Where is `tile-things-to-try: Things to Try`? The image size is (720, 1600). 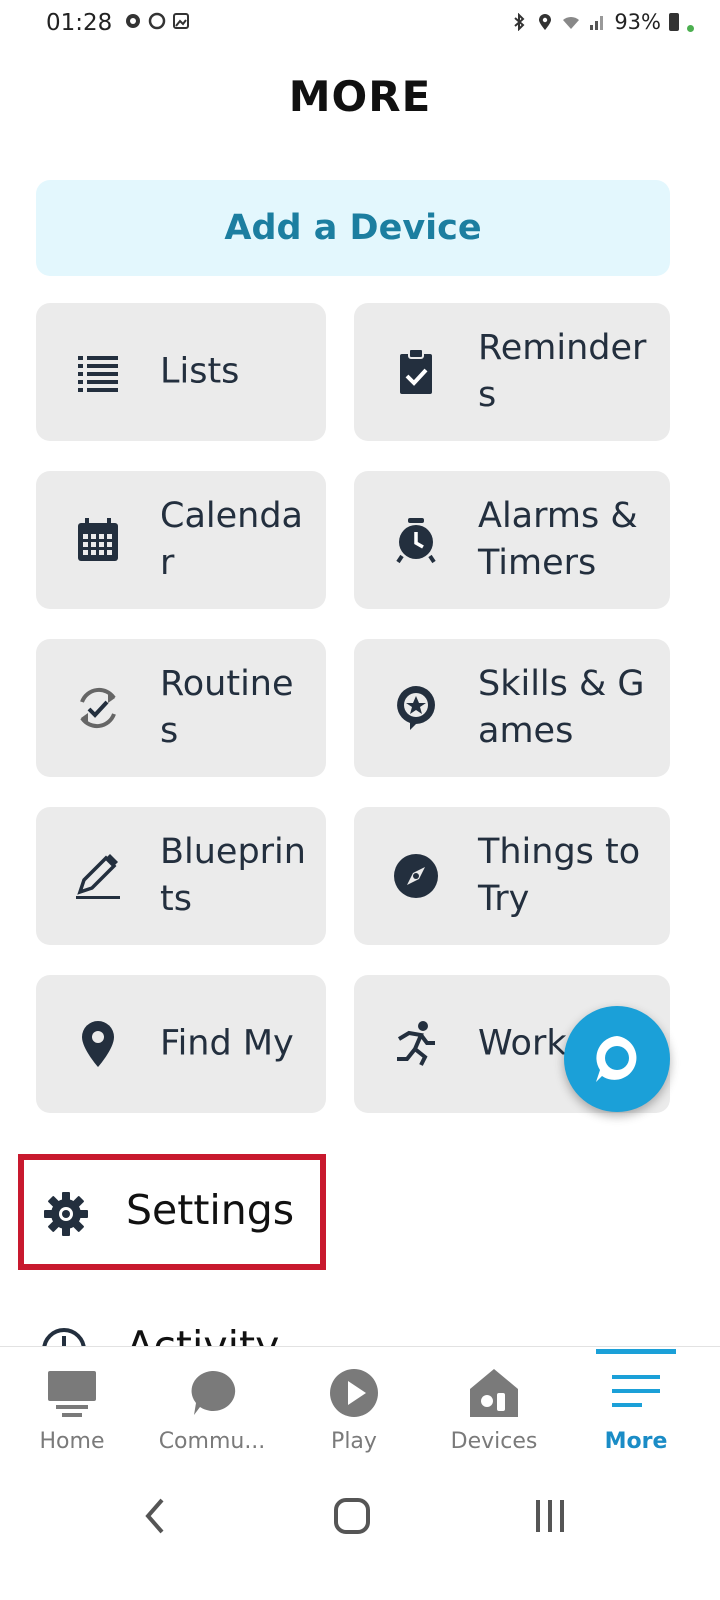
tile-things-to-try: Things to Try is located at coordinates (512, 876).